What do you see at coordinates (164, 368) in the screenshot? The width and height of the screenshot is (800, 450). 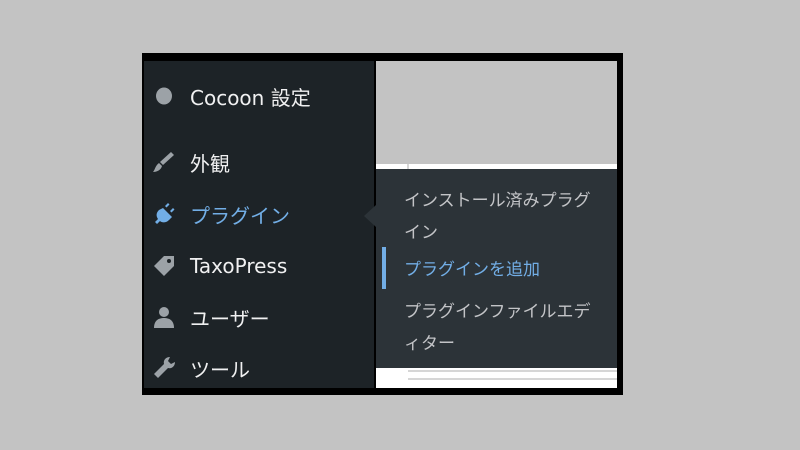 I see `wrench-icon` at bounding box center [164, 368].